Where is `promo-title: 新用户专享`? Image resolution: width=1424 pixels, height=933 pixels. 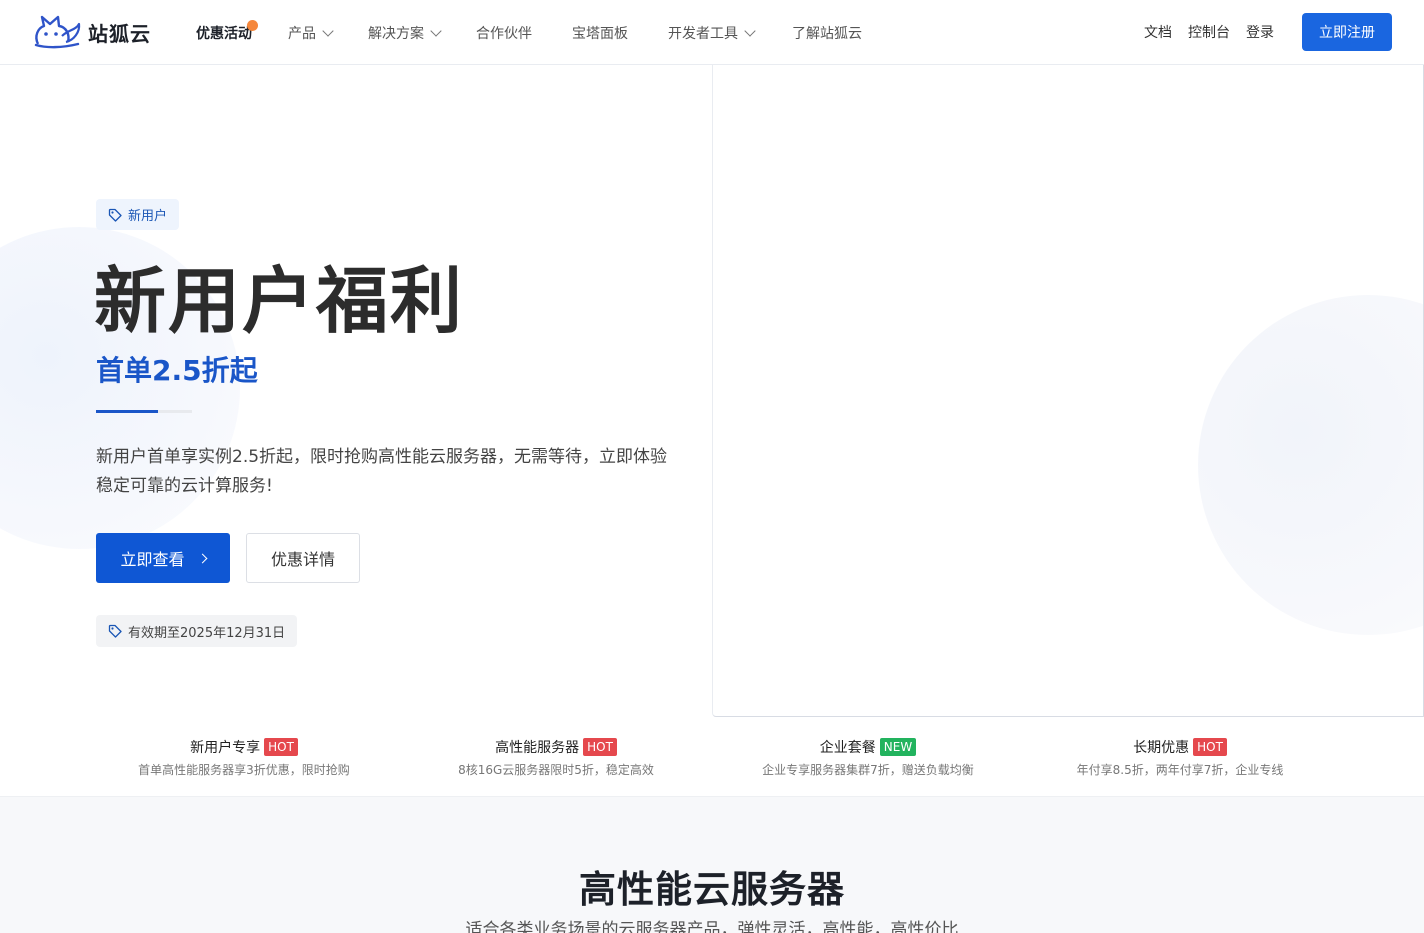
promo-title: 新用户专享 is located at coordinates (225, 748).